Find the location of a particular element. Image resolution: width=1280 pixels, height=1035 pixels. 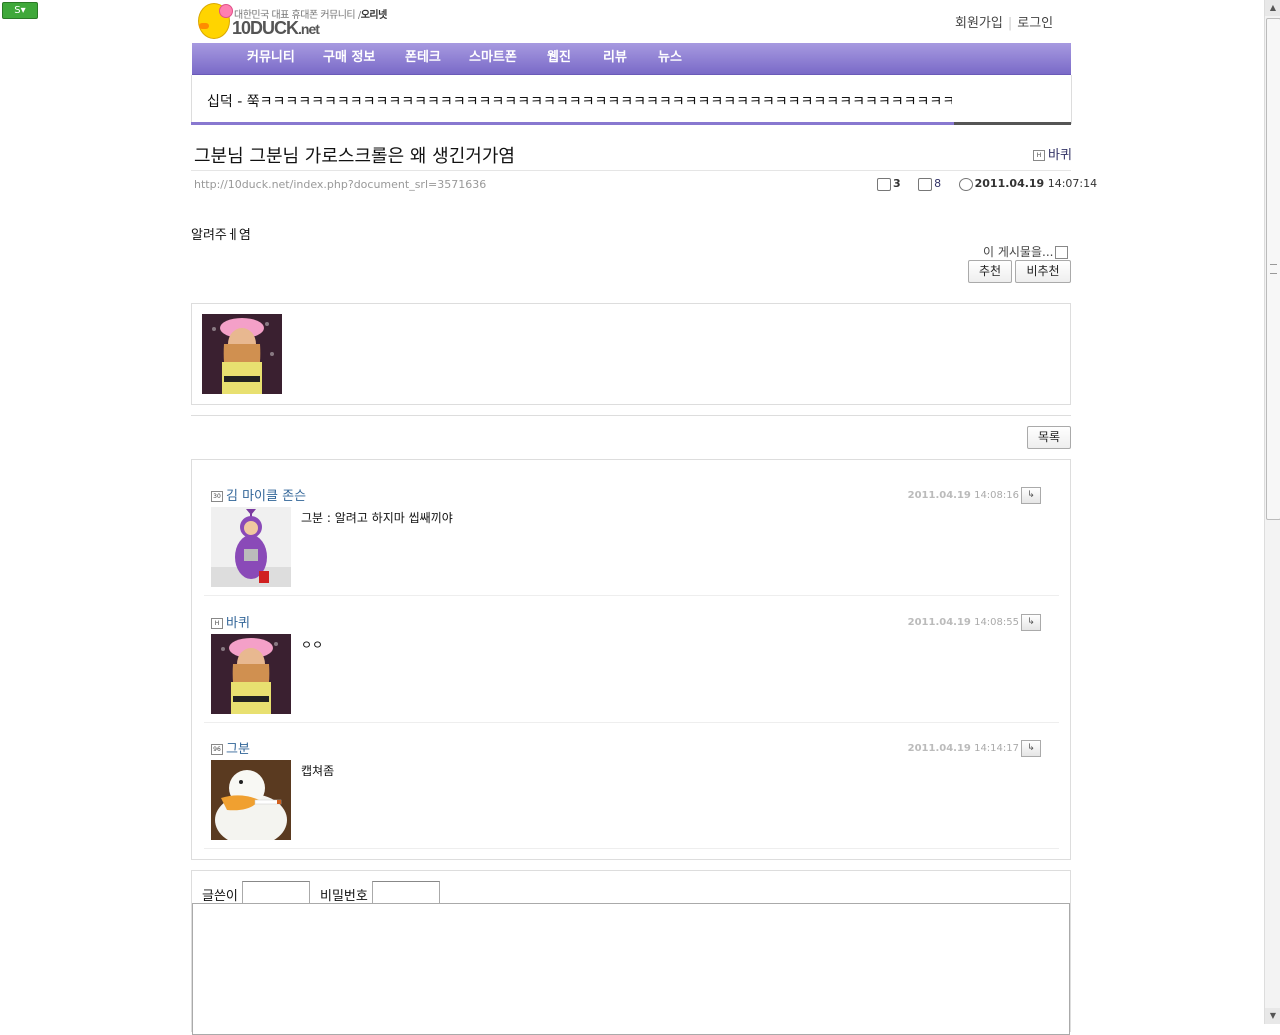

logo-name: 10DUCK.net is located at coordinates (276, 28).